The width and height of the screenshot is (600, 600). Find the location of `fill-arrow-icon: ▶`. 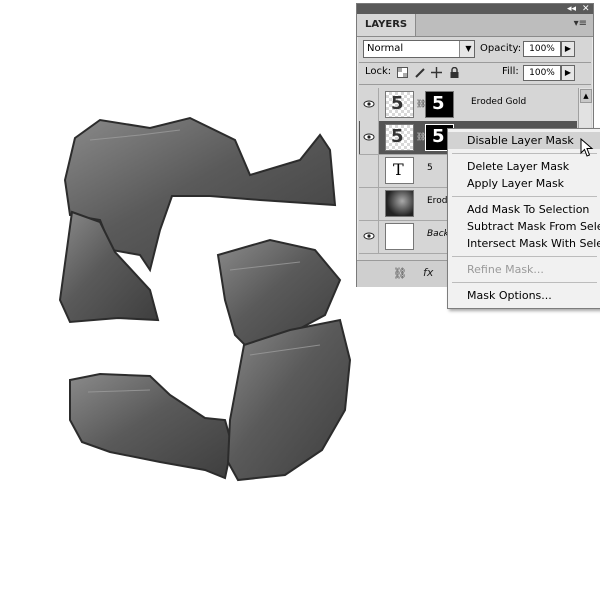

fill-arrow-icon: ▶ is located at coordinates (568, 73).